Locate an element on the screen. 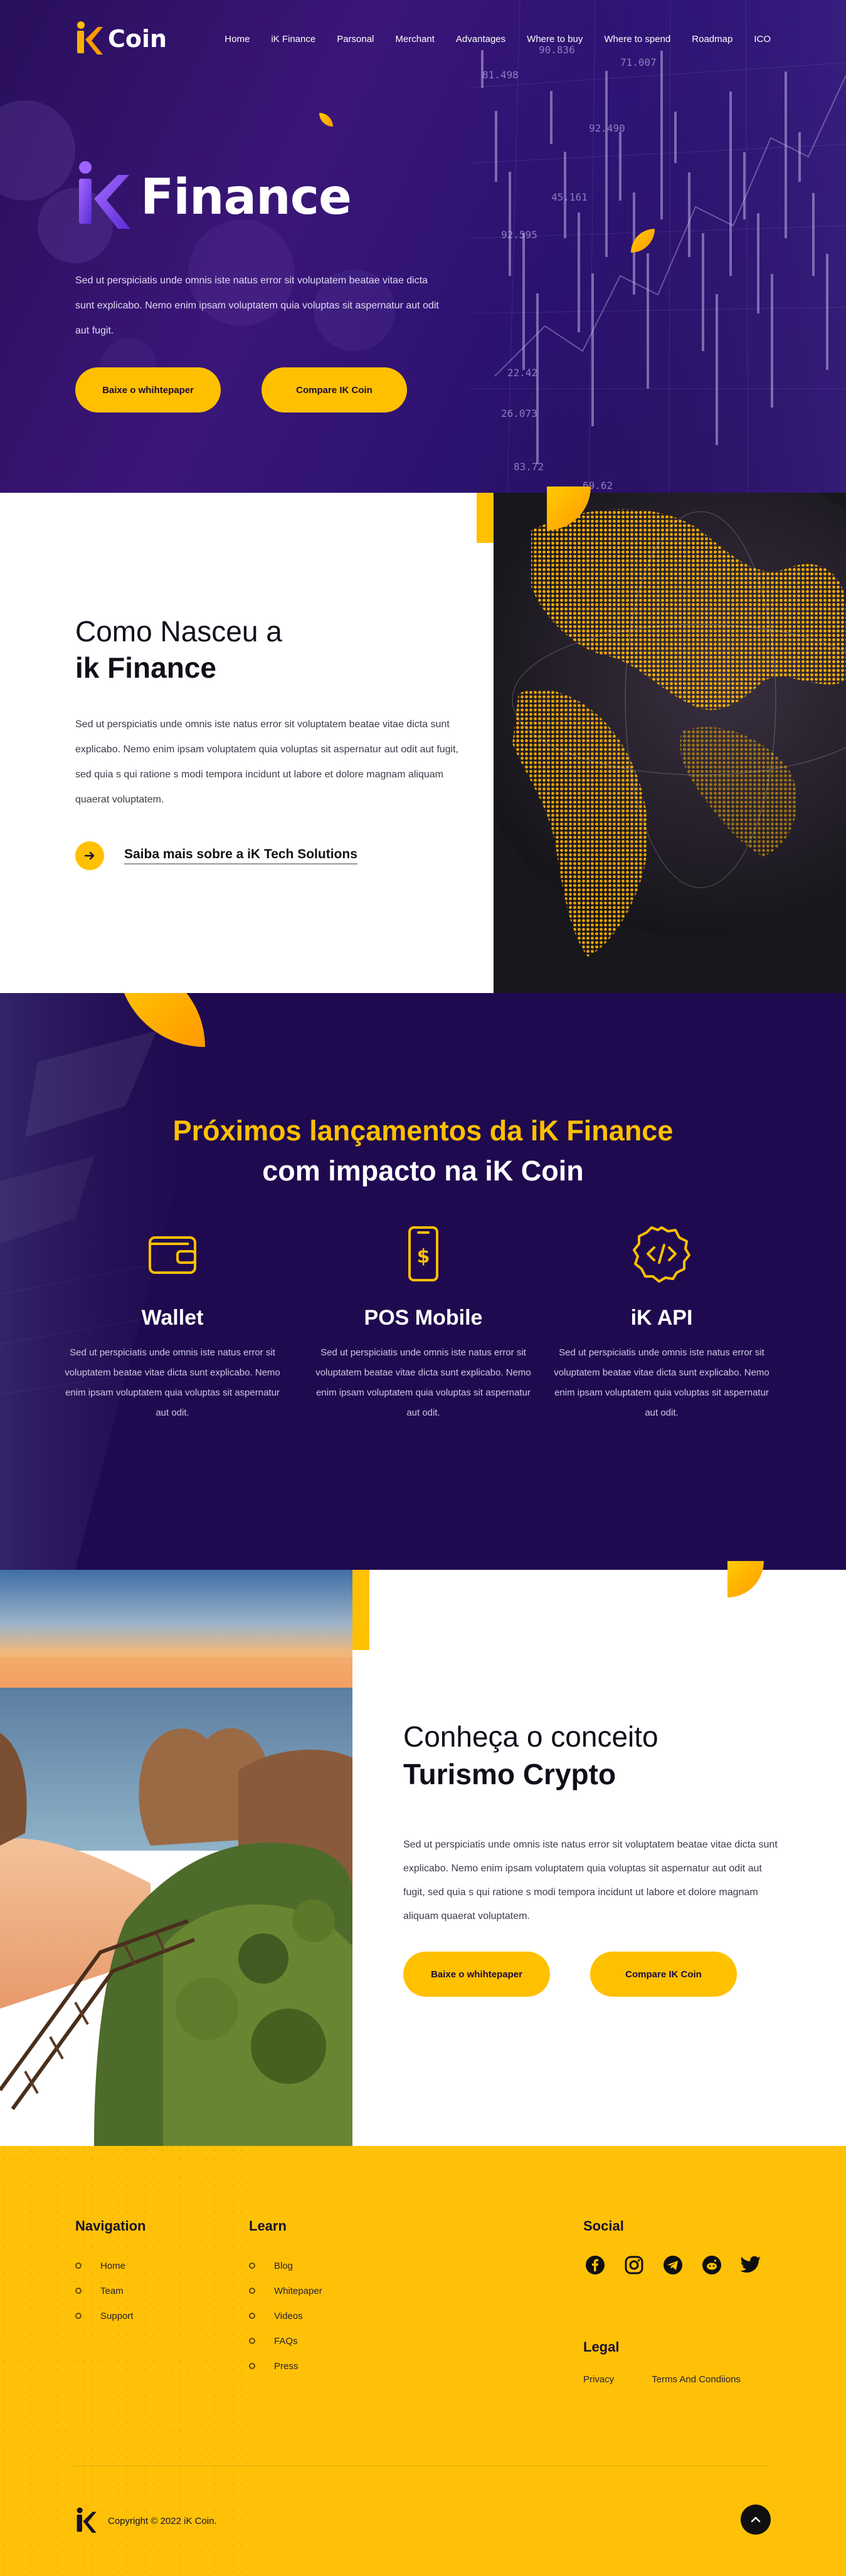  back-to-top-button is located at coordinates (756, 2520).